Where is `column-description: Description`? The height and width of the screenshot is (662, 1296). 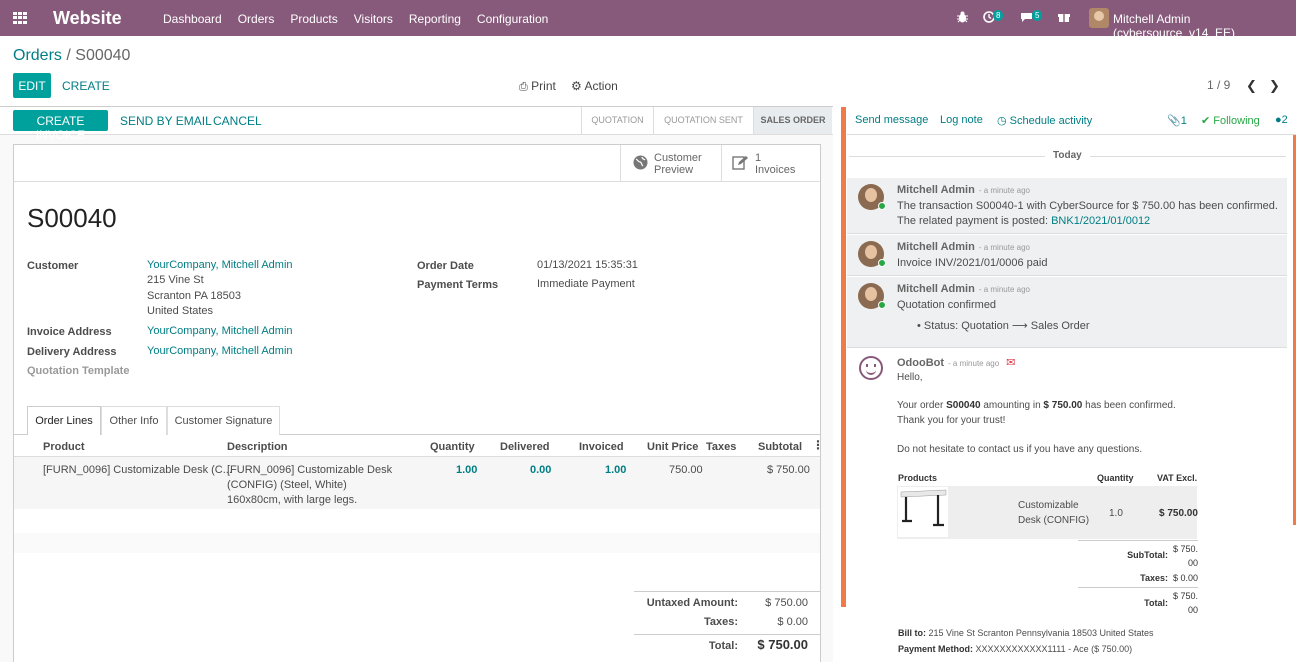
column-description: Description is located at coordinates (257, 447).